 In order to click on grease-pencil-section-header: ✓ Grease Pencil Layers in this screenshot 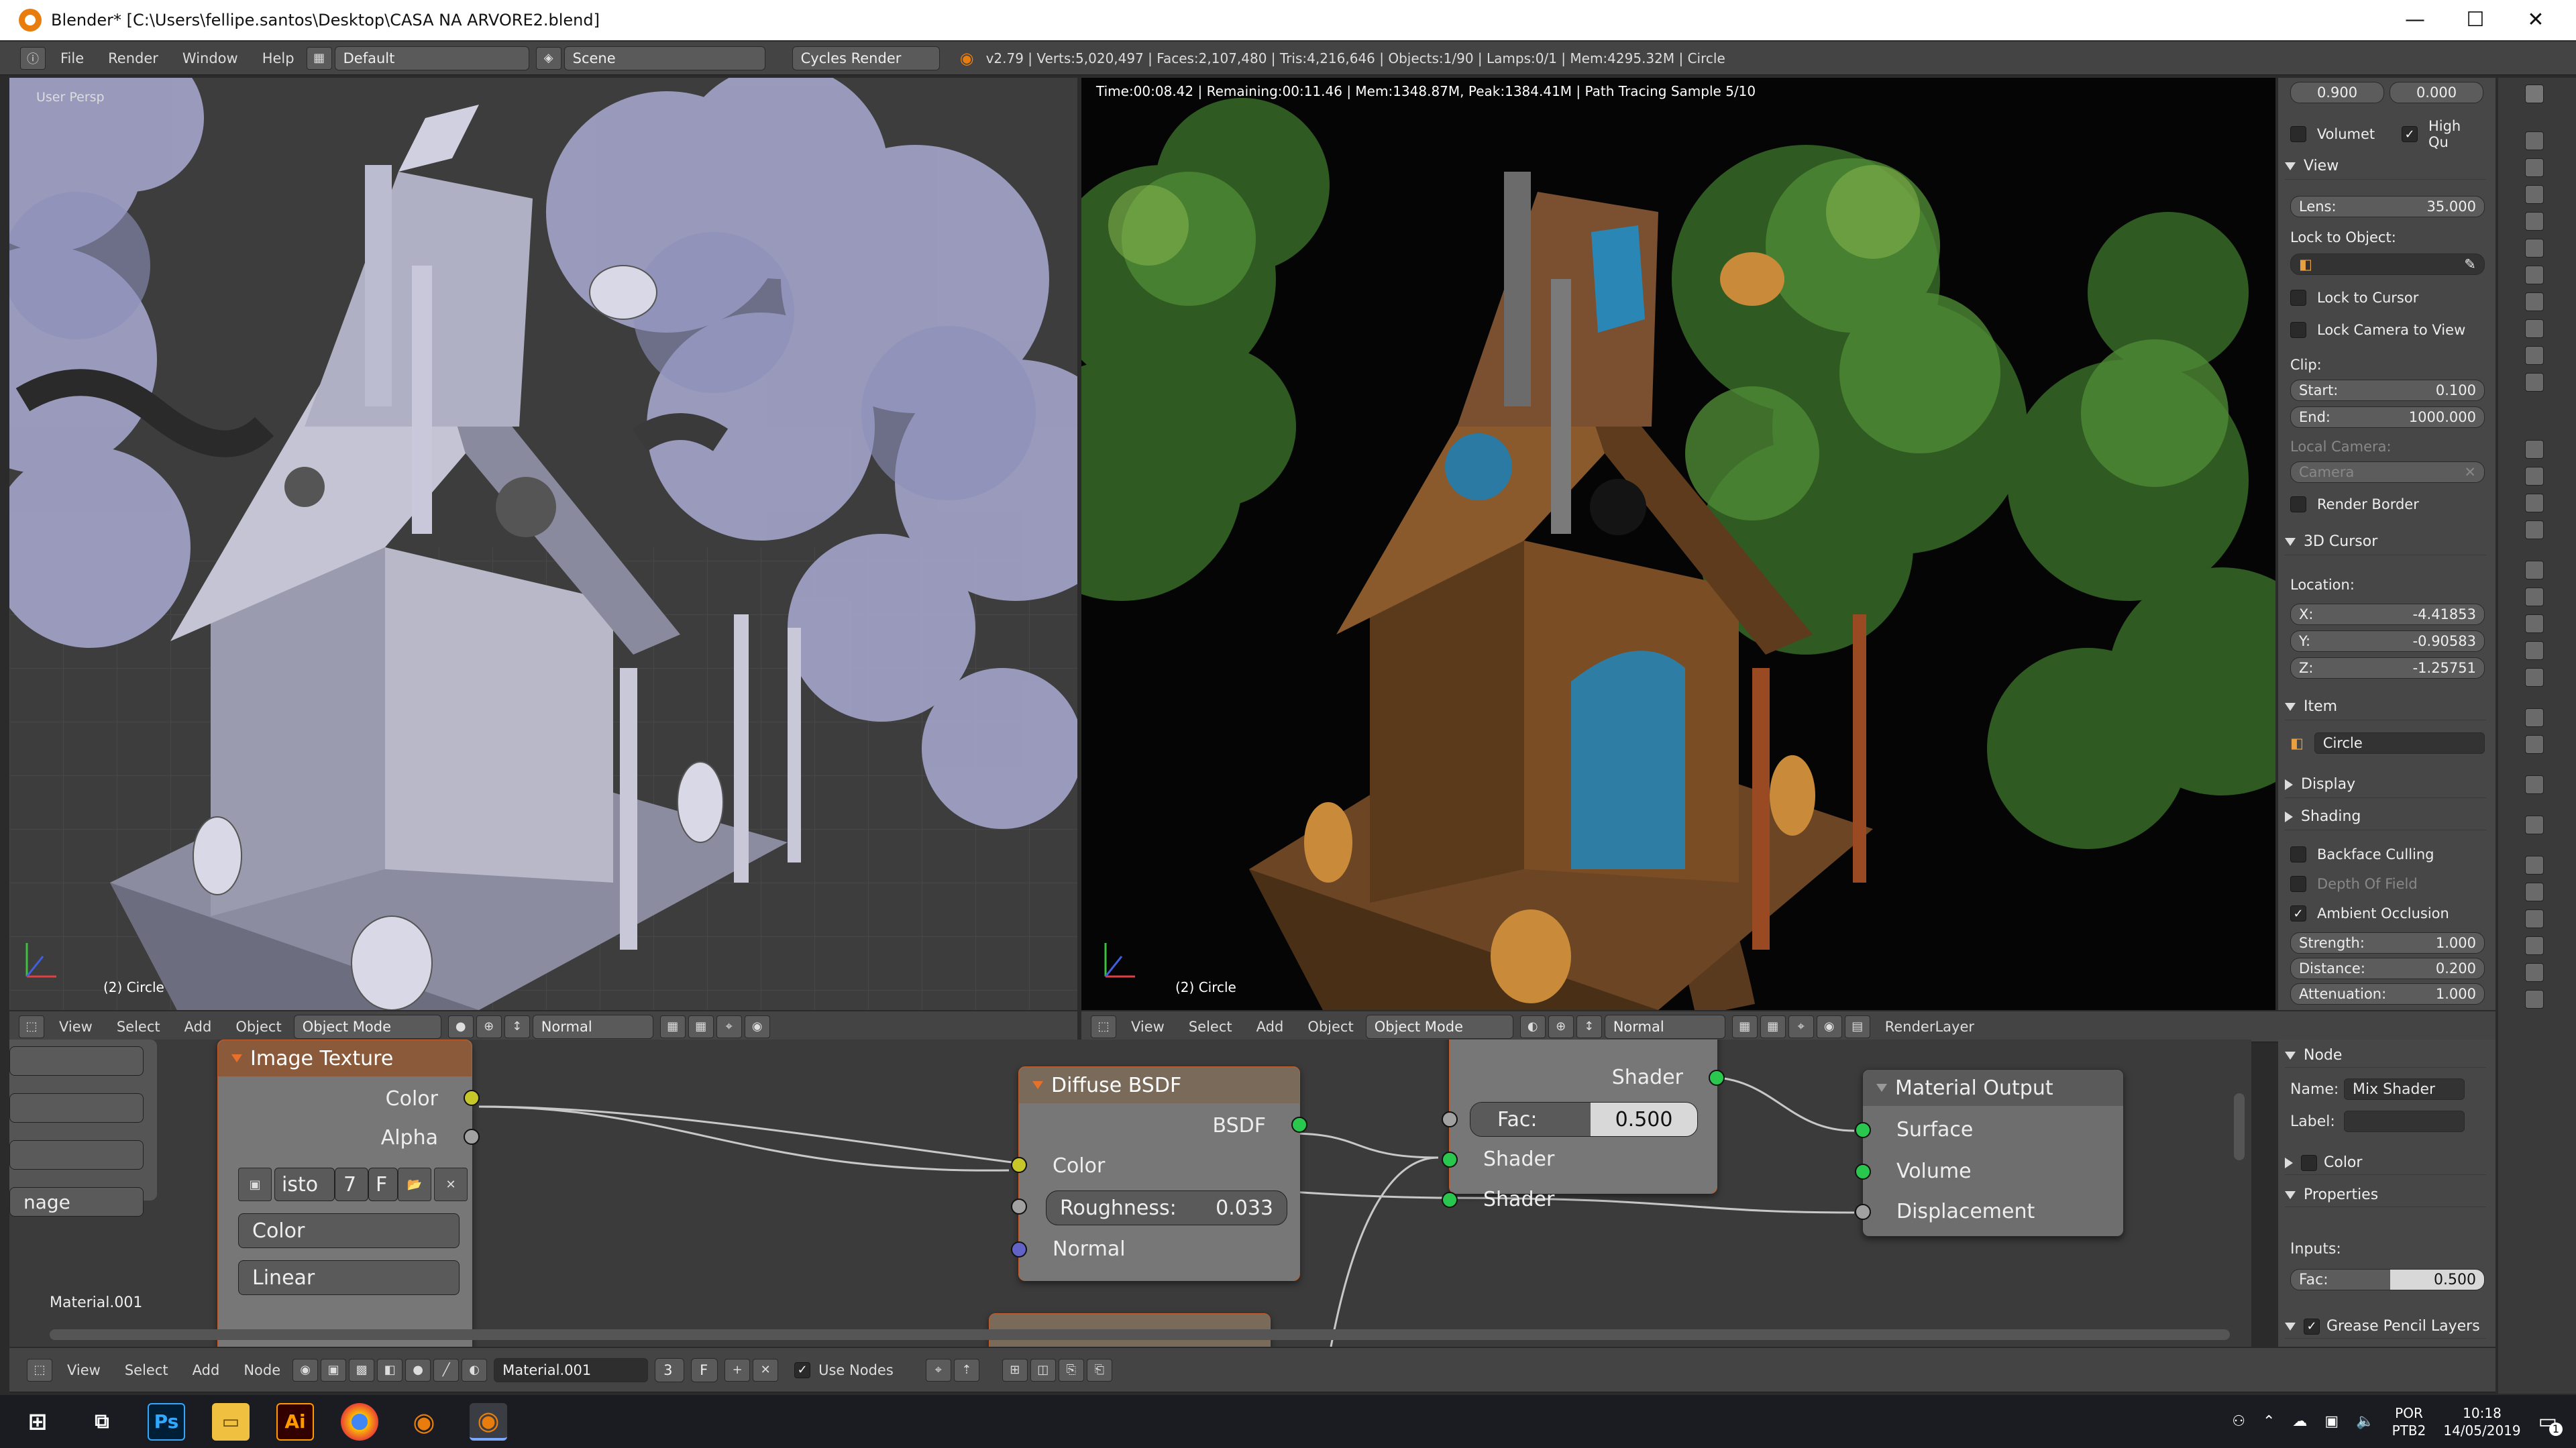, I will do `click(2385, 1327)`.